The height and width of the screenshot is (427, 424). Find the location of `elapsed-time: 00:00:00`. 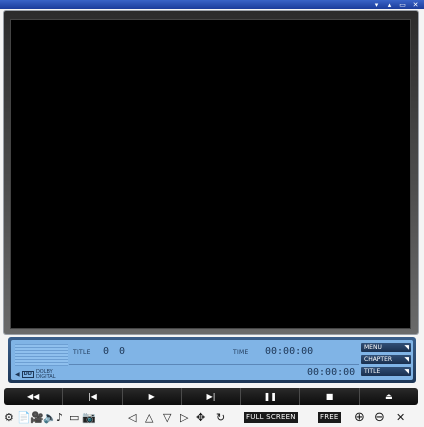

elapsed-time: 00:00:00 is located at coordinates (331, 372).